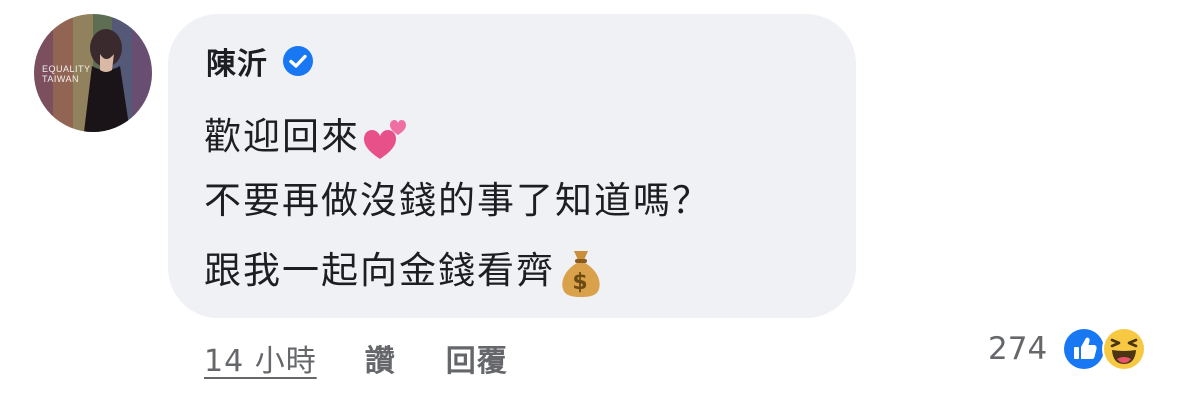 The height and width of the screenshot is (405, 1200). Describe the element at coordinates (307, 134) in the screenshot. I see `comment-text-line-1: 歡迎回來` at that location.